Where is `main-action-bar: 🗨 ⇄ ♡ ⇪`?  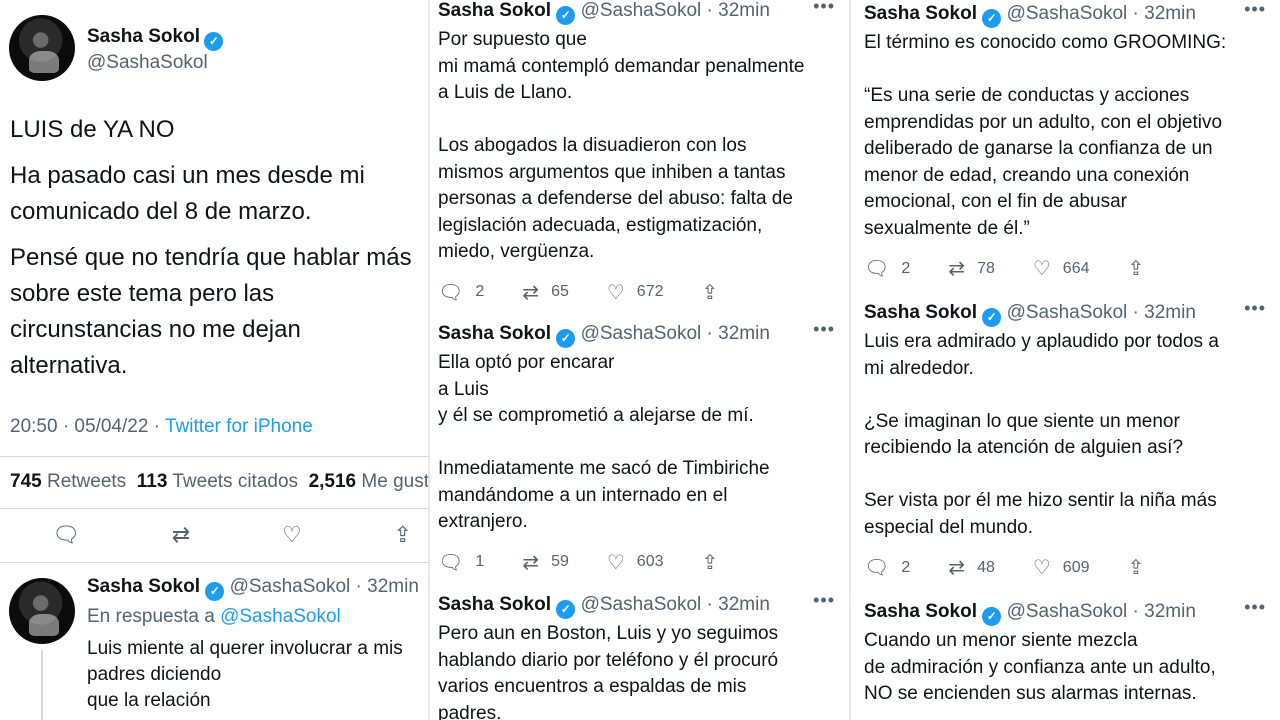
main-action-bar: 🗨 ⇄ ♡ ⇪ is located at coordinates (238, 535).